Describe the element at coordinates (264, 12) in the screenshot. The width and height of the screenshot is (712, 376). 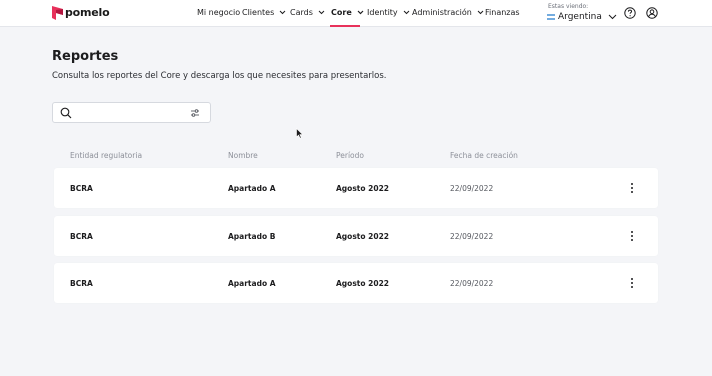
I see `nav-item-clientes: Clientes` at that location.